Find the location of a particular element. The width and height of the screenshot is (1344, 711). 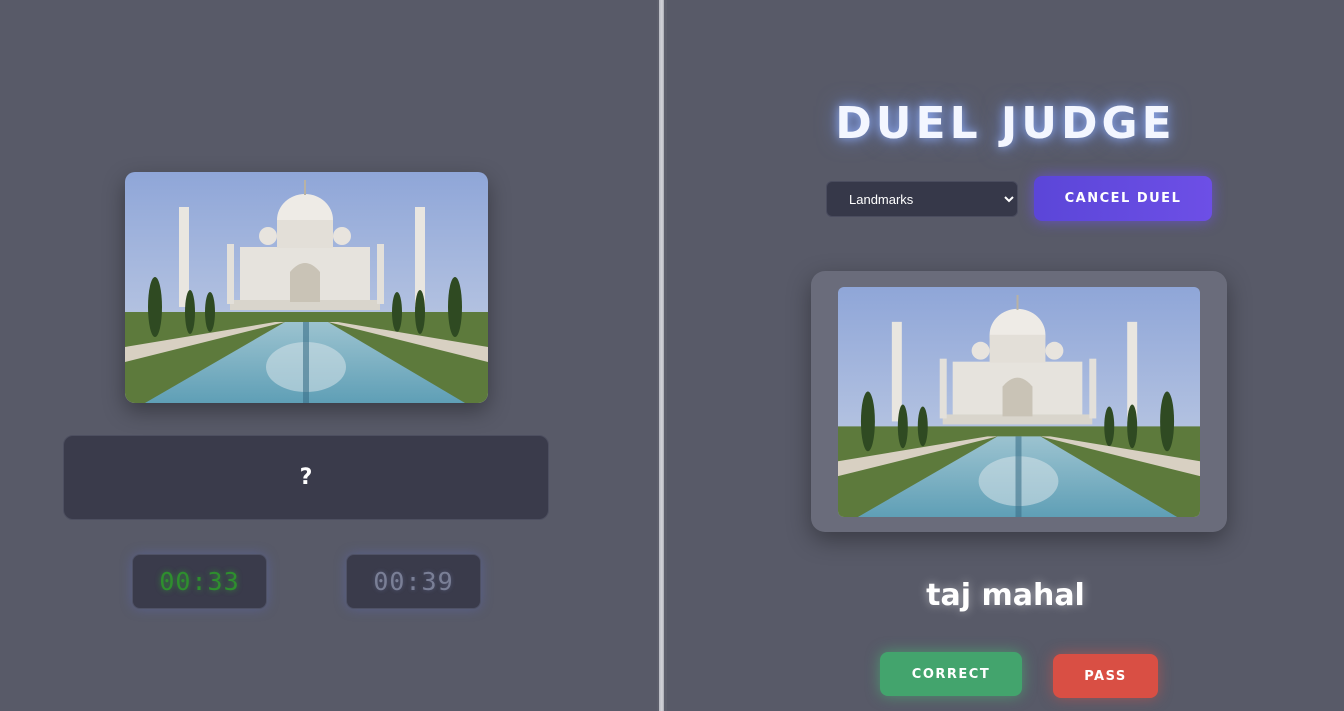

cancel-duel-button: CANCEL DUEL is located at coordinates (1123, 198).